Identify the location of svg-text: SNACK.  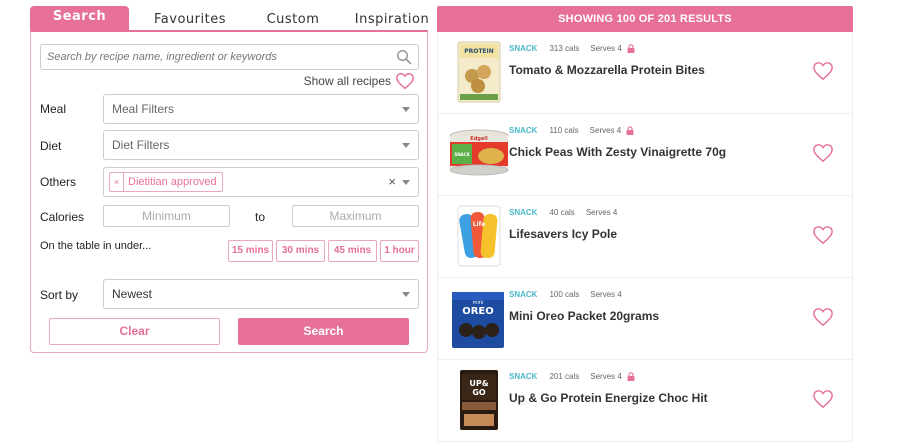
(462, 154).